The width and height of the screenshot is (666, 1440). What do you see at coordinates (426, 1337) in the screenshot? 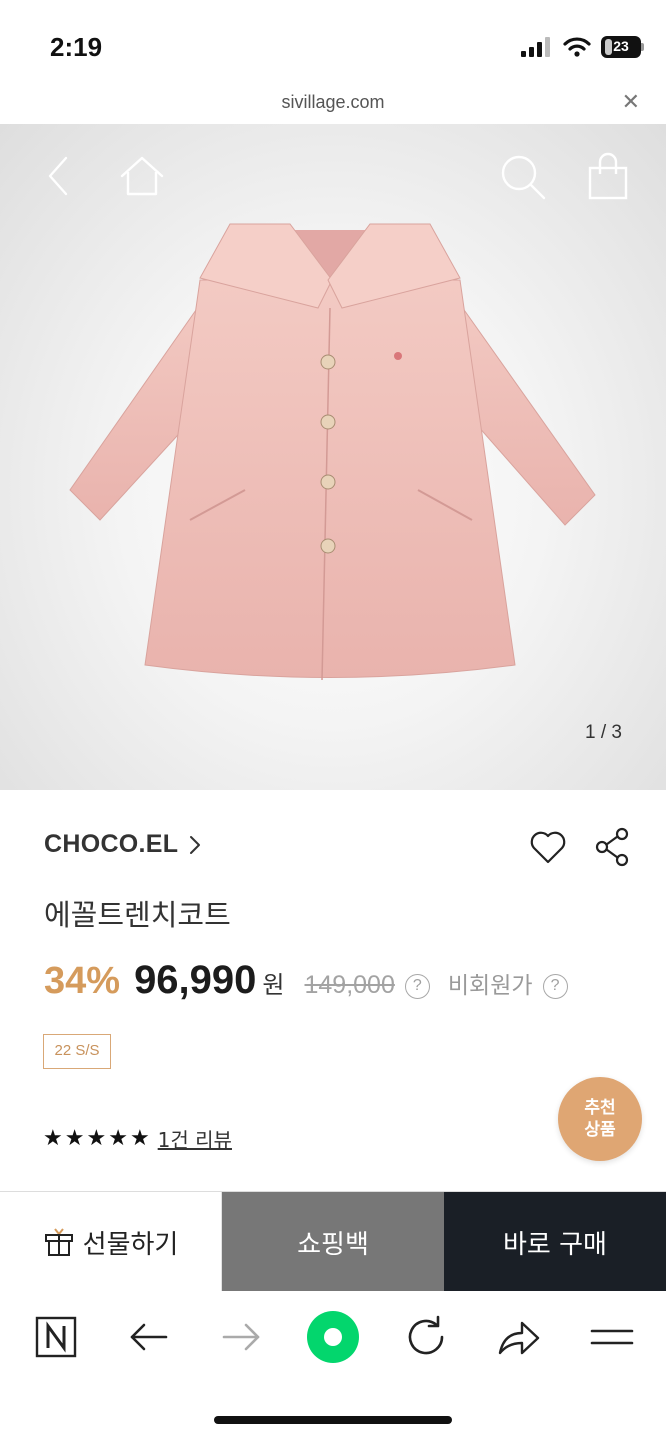
I see `refresh-icon` at bounding box center [426, 1337].